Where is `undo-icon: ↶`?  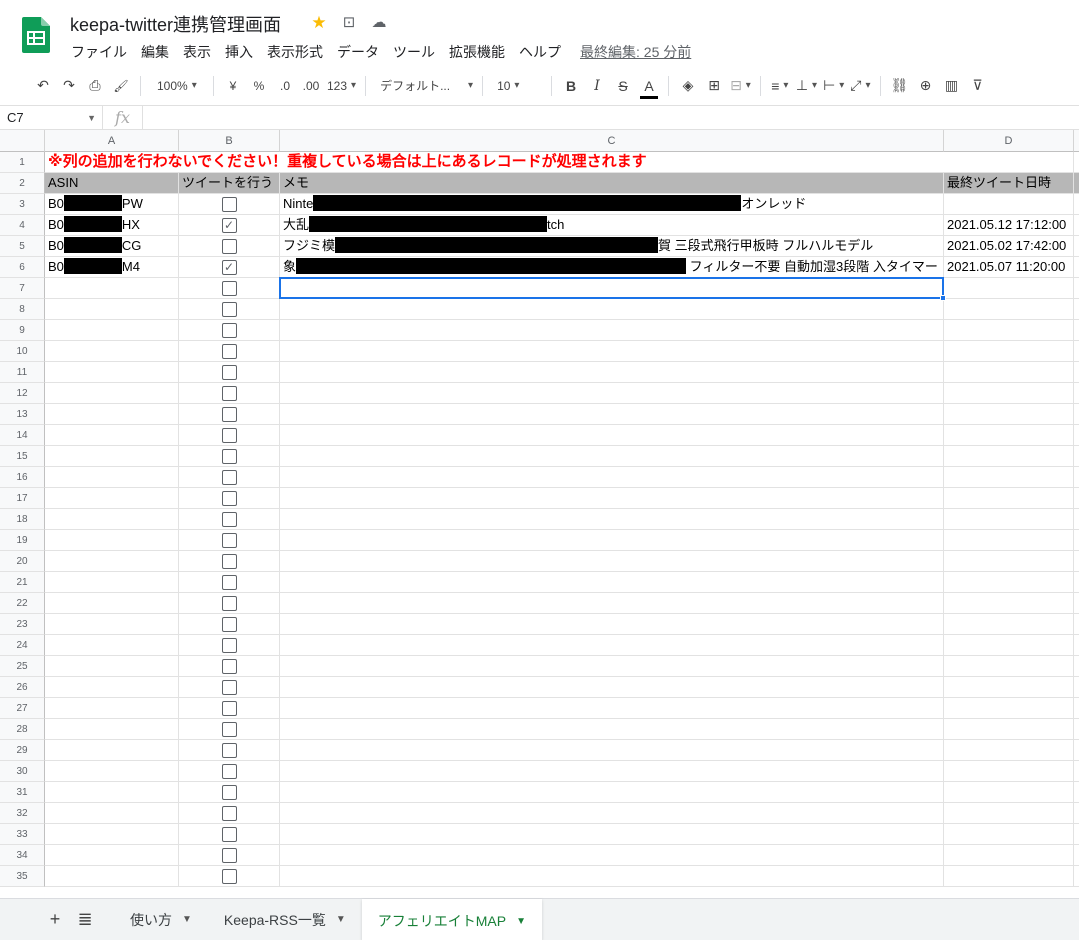 undo-icon: ↶ is located at coordinates (43, 86).